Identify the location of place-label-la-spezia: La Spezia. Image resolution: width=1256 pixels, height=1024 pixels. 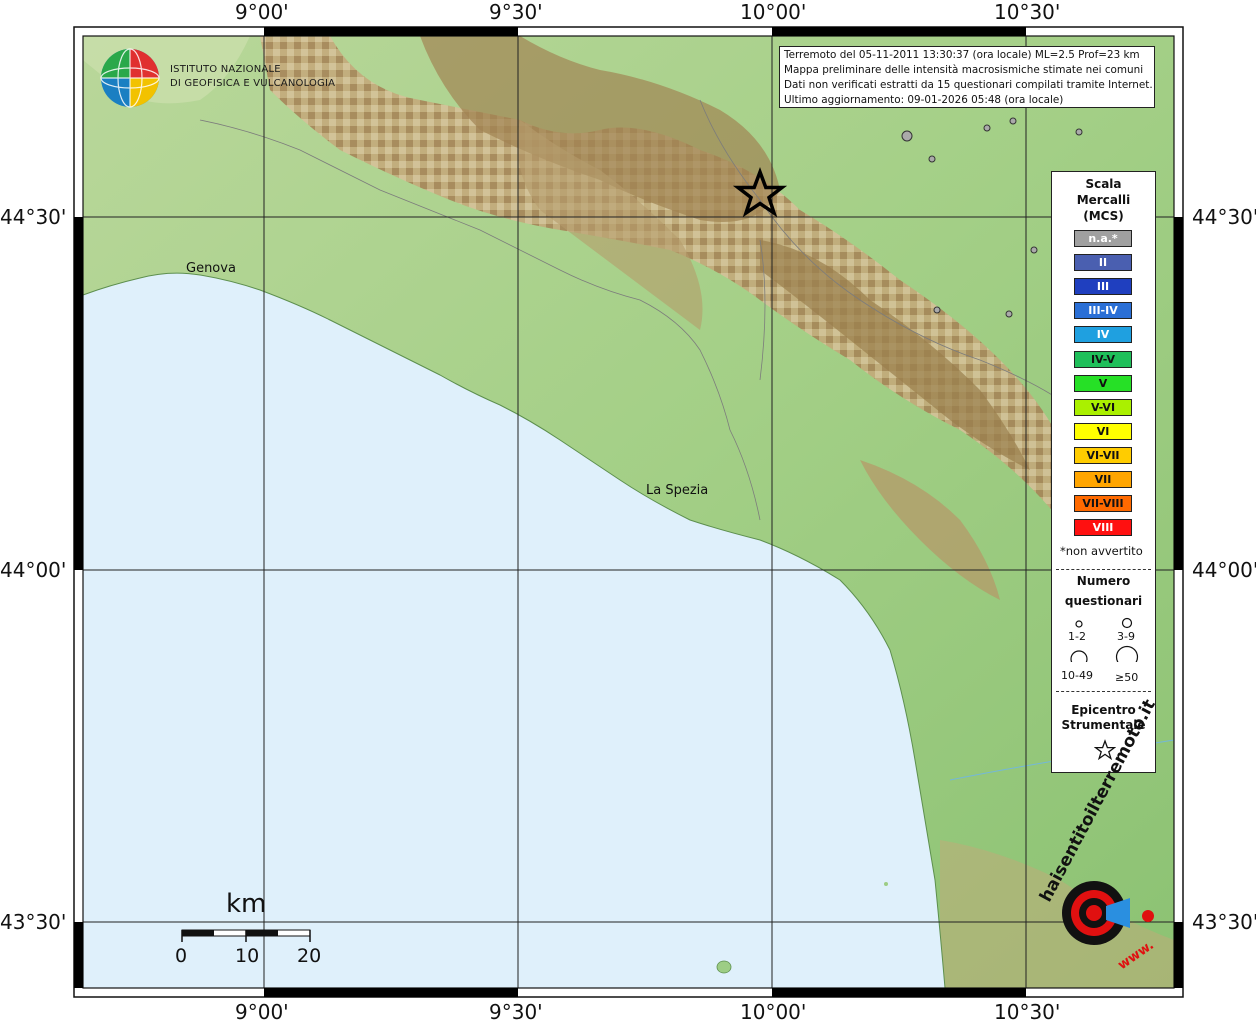
(677, 490).